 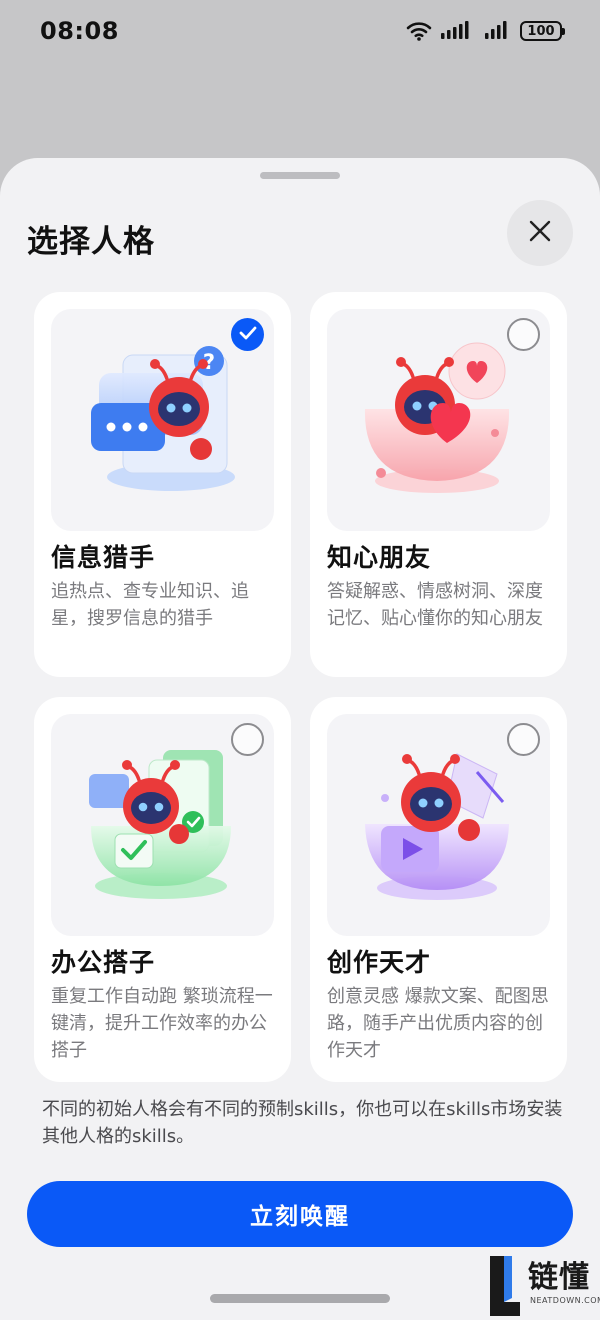 I want to click on wifi-icon, so click(x=419, y=31).